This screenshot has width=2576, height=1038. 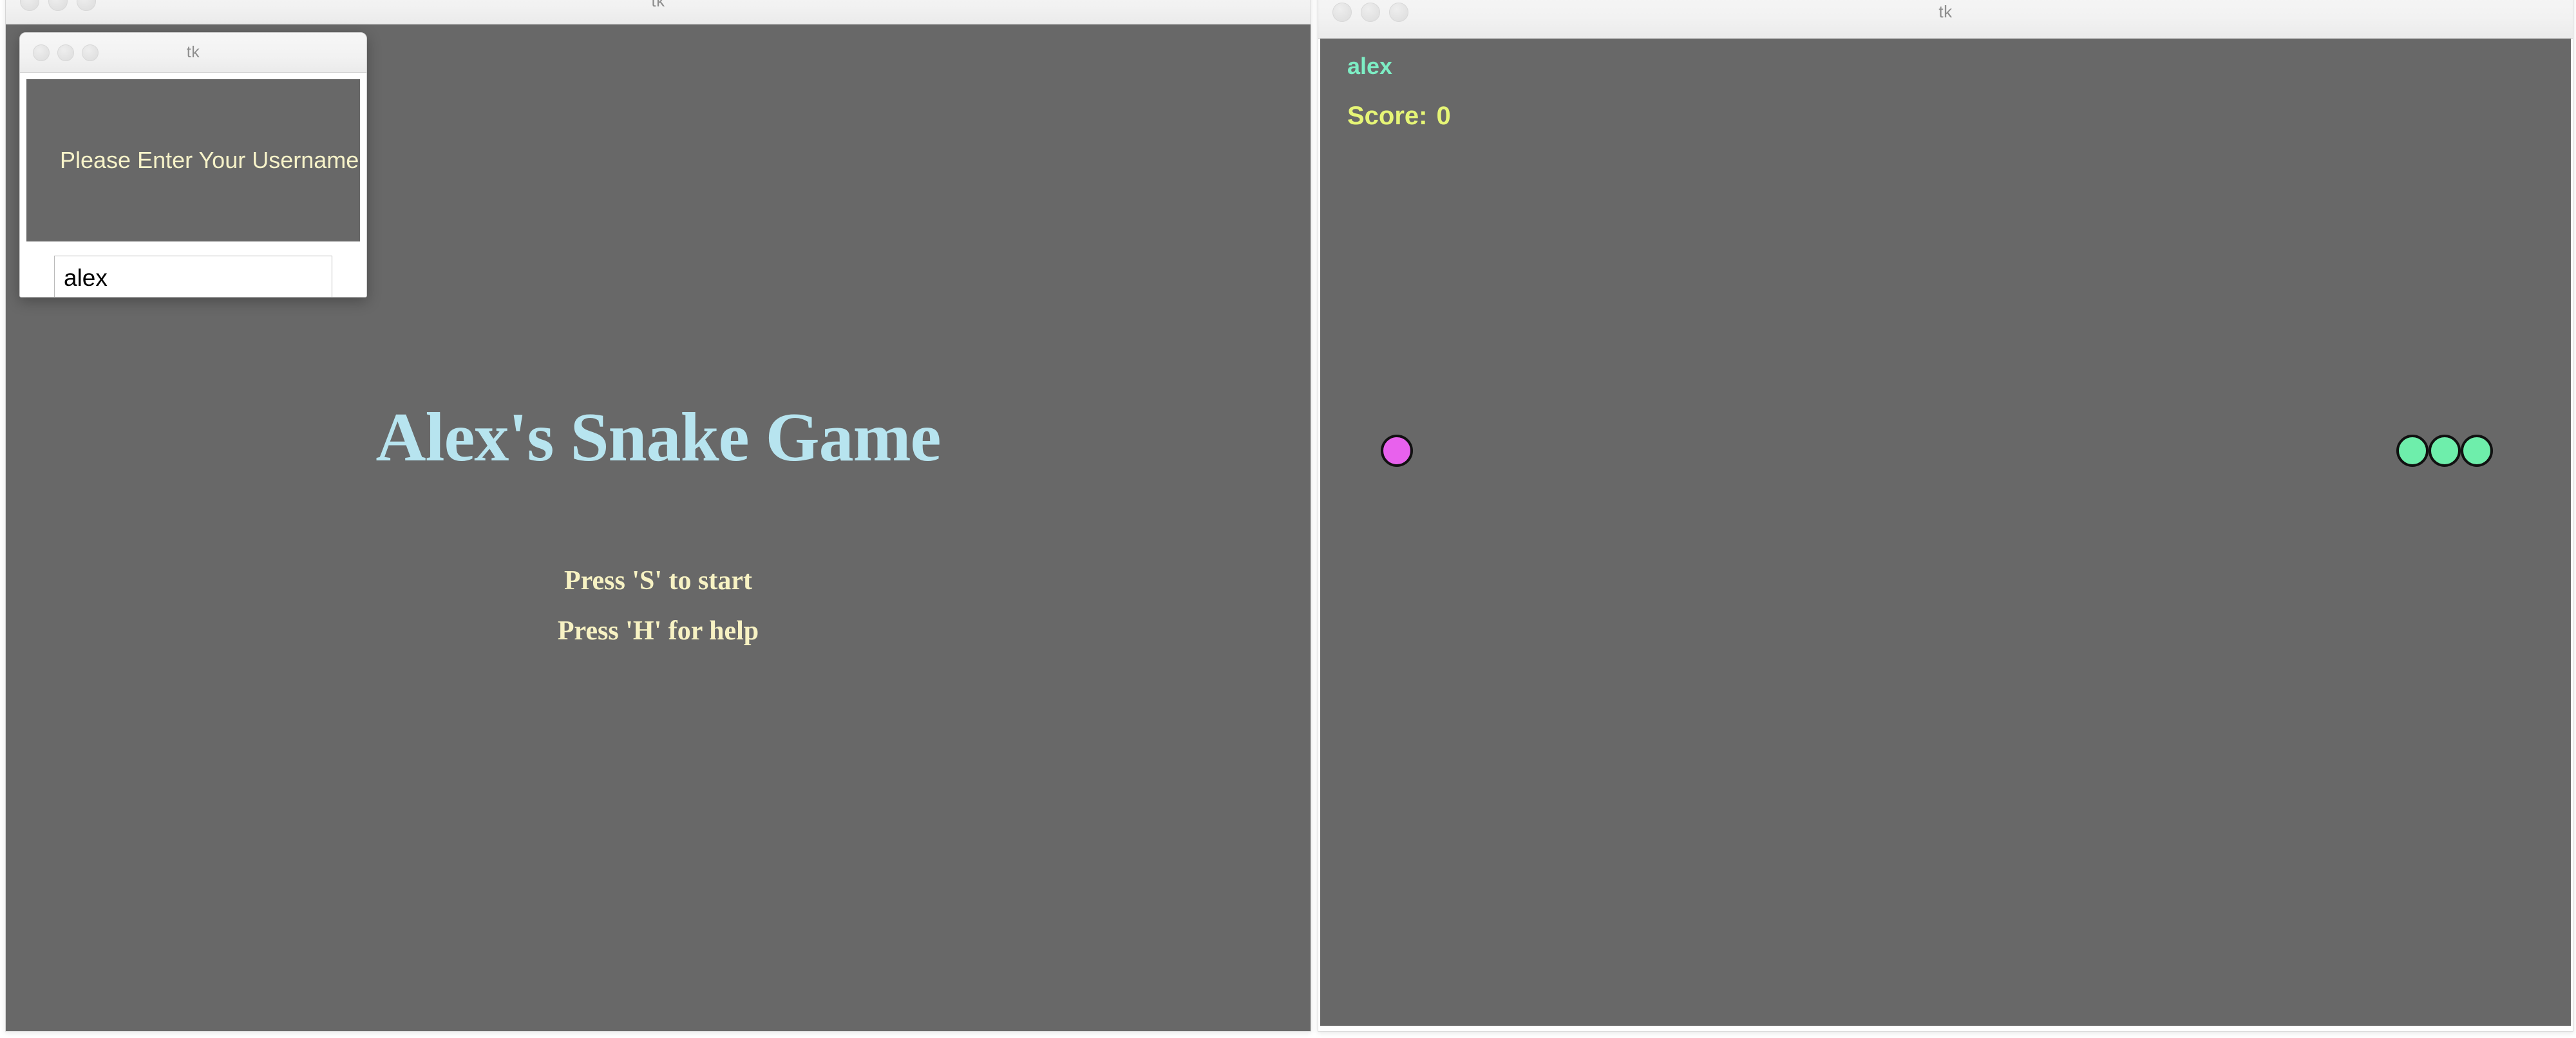 What do you see at coordinates (1387, 116) in the screenshot?
I see `hud-score-label: Score:` at bounding box center [1387, 116].